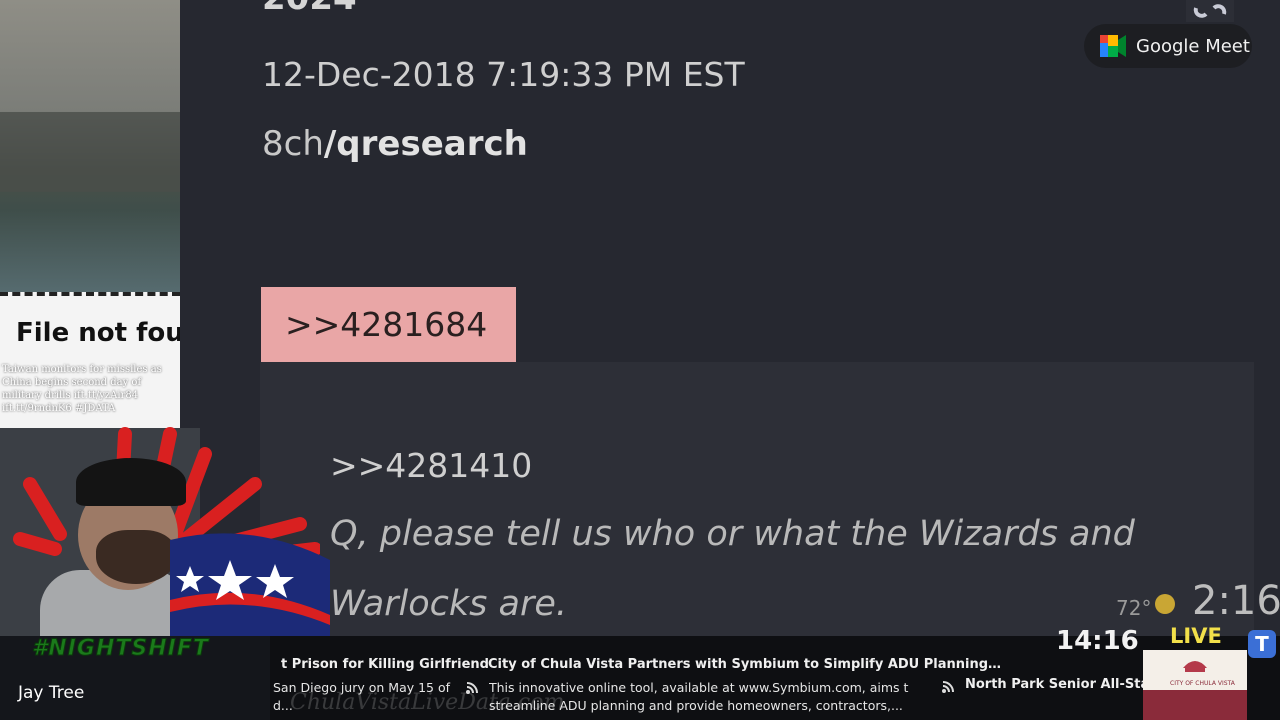  Describe the element at coordinates (250, 584) in the screenshot. I see `flag-graphic` at that location.